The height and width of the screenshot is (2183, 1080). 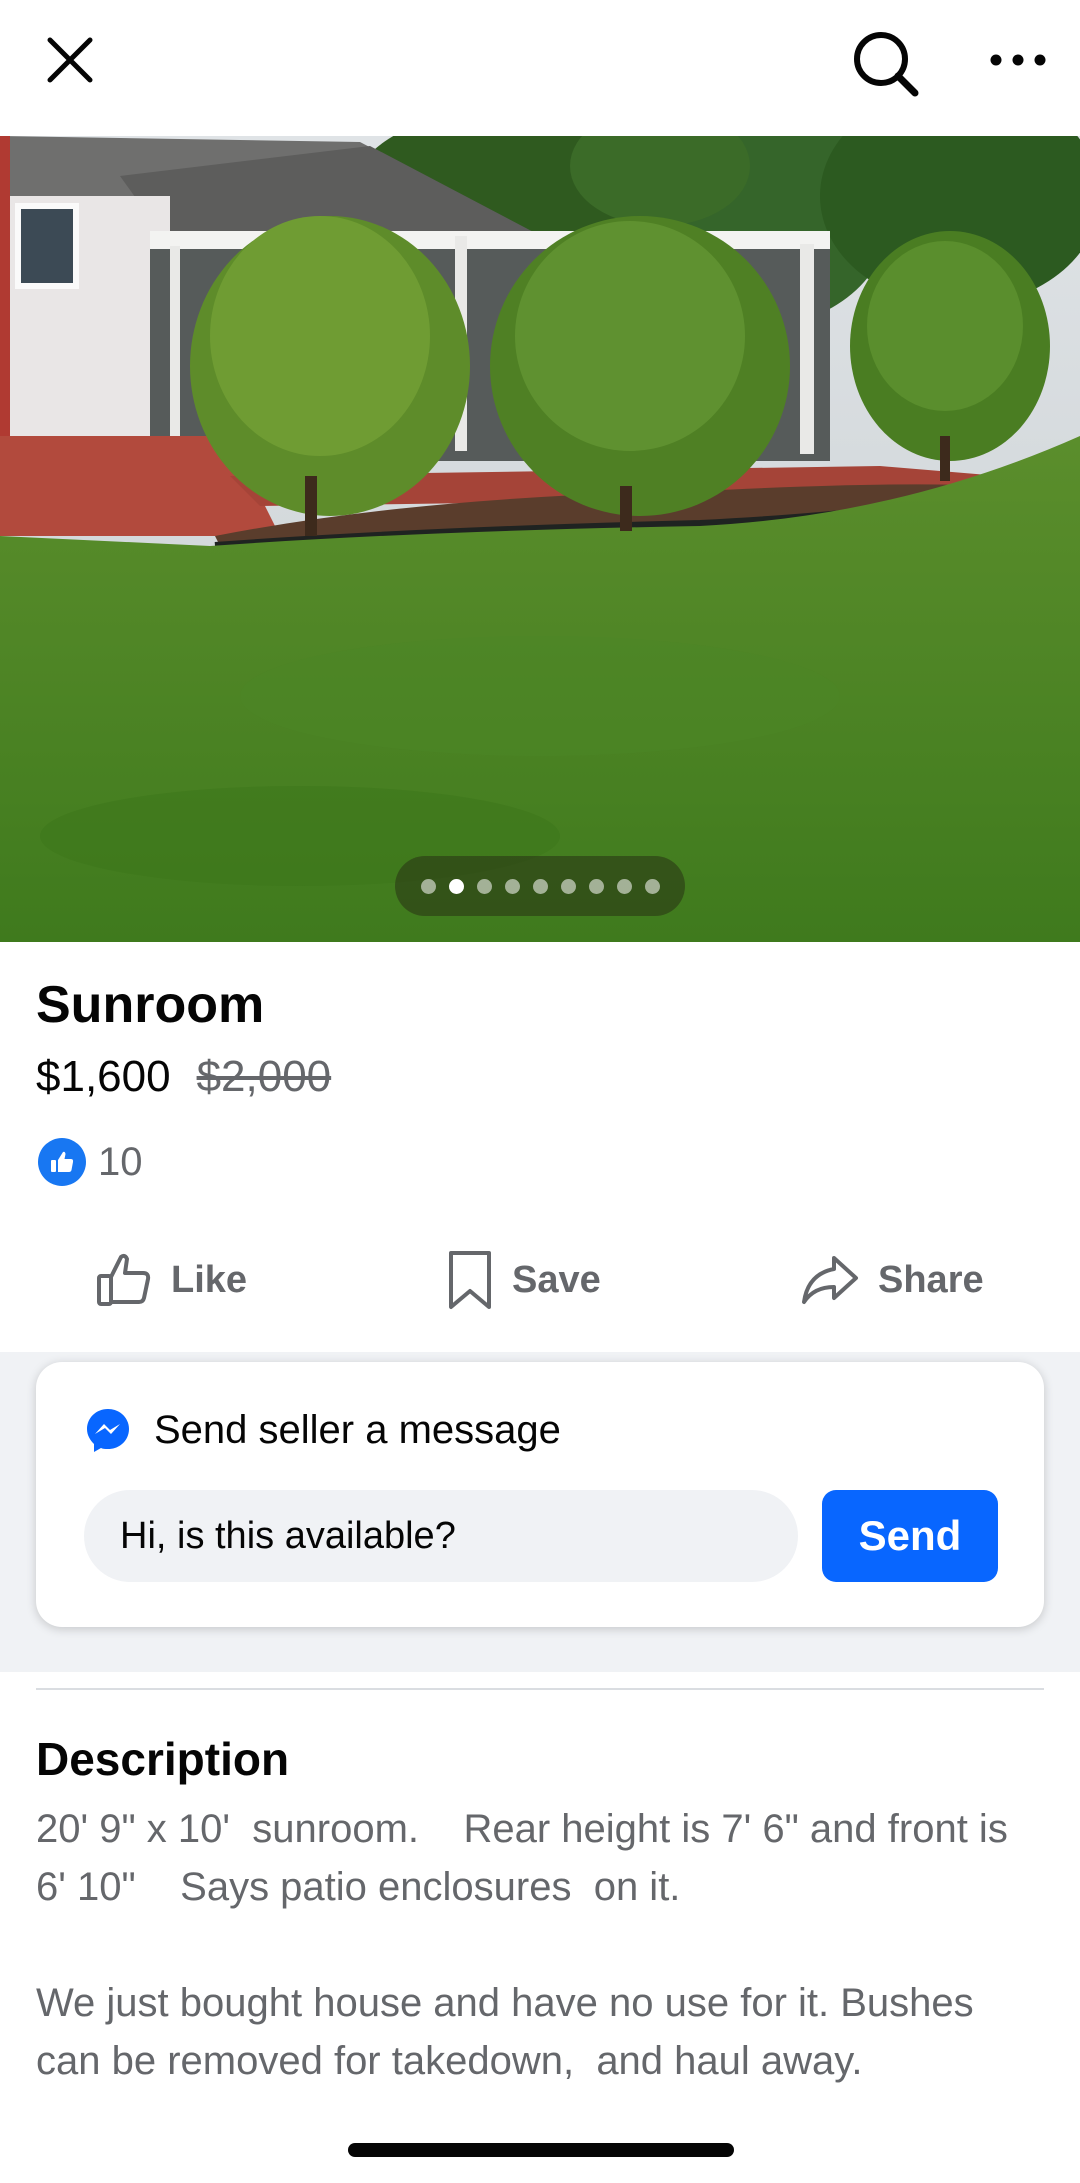 I want to click on search-icon, so click(x=884, y=62).